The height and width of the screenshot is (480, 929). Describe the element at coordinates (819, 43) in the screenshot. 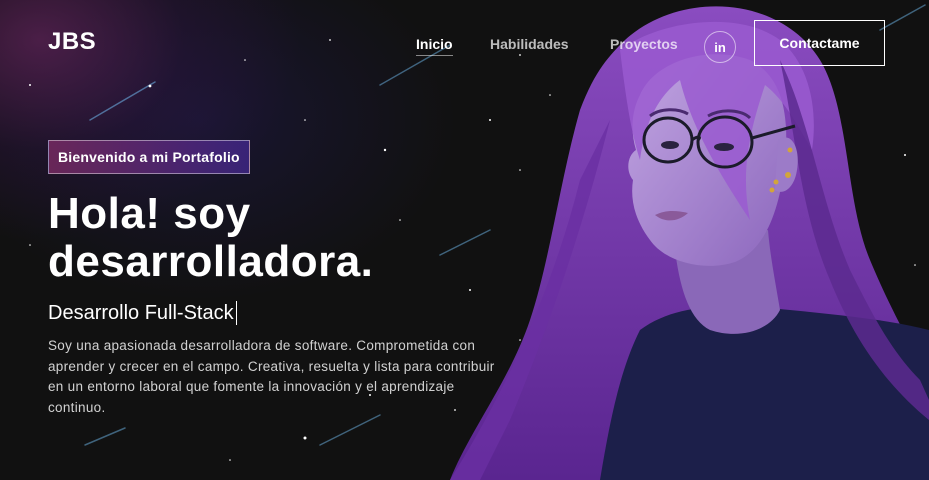

I see `contact-button: Contactame` at that location.